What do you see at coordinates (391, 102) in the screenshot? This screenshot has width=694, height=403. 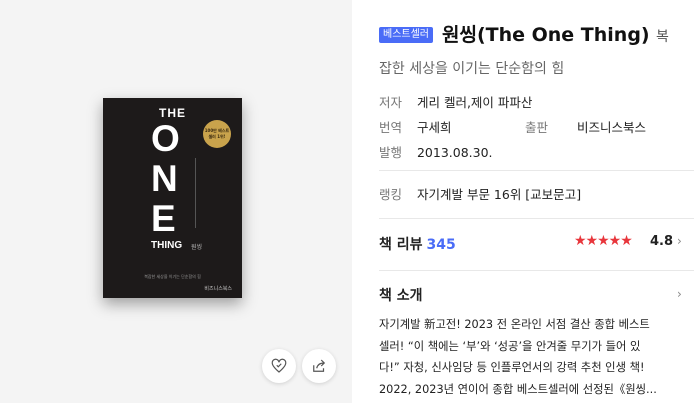 I see `author-label: 저자` at bounding box center [391, 102].